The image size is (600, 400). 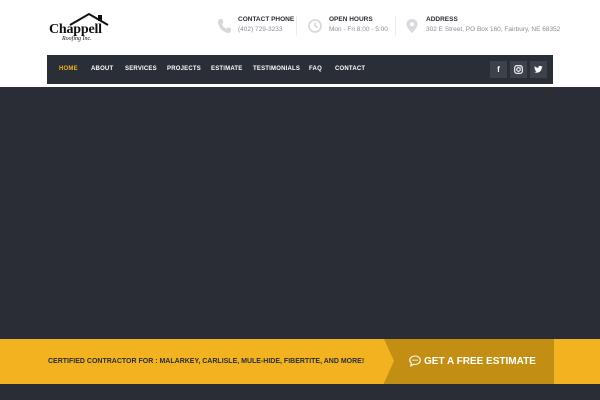 What do you see at coordinates (266, 19) in the screenshot?
I see `contact-phone-label: CONTACT PHONE` at bounding box center [266, 19].